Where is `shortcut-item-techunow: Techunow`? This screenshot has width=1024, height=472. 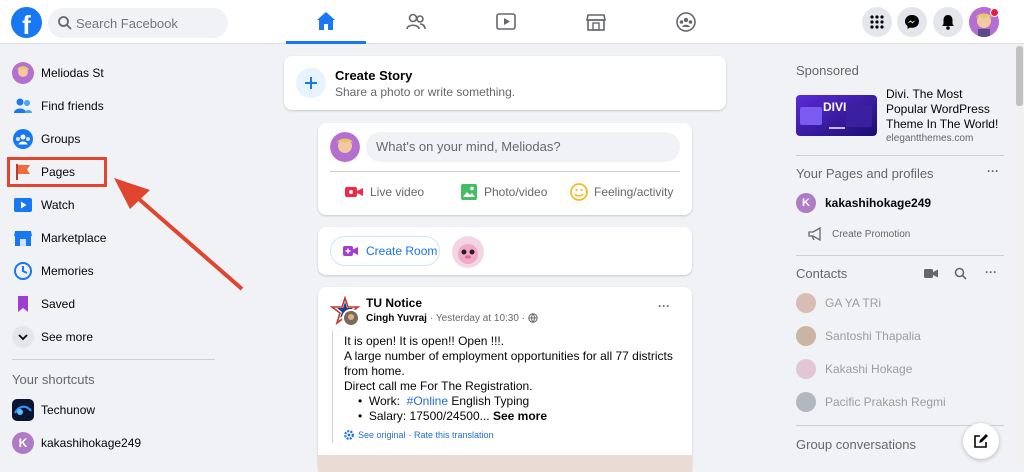
shortcut-item-techunow: Techunow is located at coordinates (112, 410).